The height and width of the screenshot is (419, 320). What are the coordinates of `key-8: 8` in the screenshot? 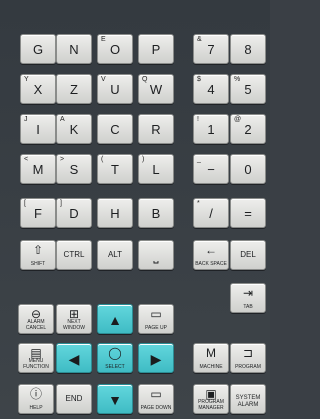 It's located at (248, 49).